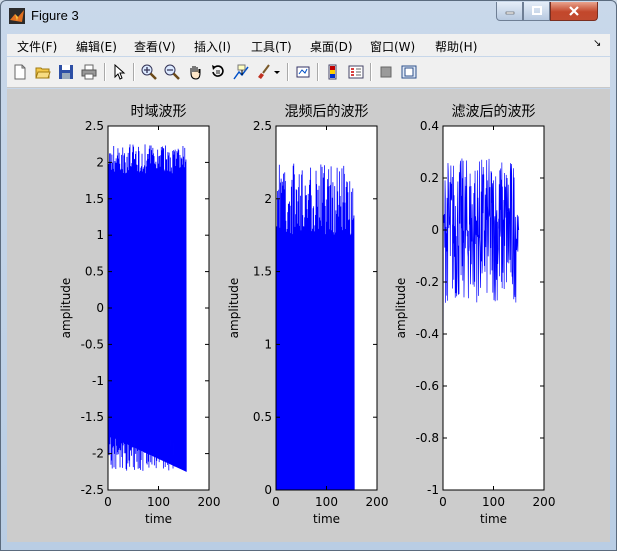 This screenshot has height=551, width=617. I want to click on window-title: Figure 3, so click(55, 15).